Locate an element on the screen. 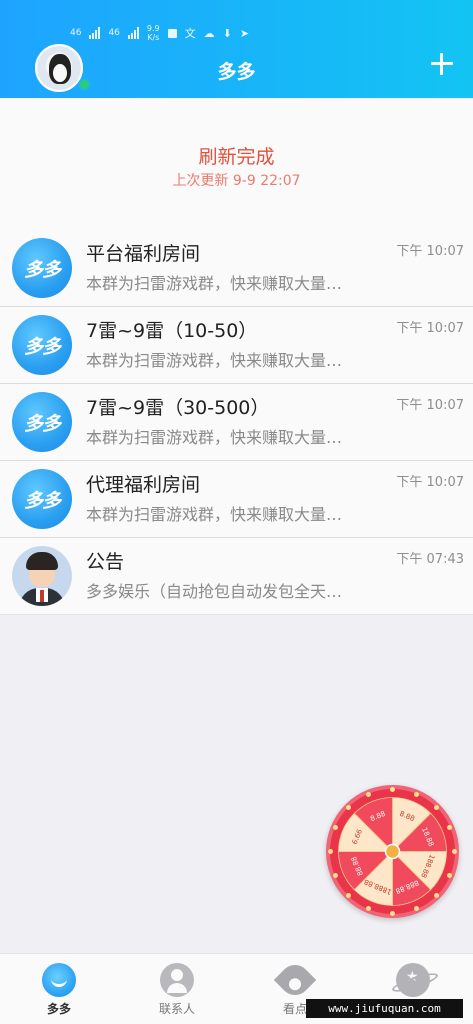 This screenshot has width=473, height=1024. top-bar: 46 46 9.9 K/s 文 ☁ ⬇ ➤ 多多 is located at coordinates (236, 49).